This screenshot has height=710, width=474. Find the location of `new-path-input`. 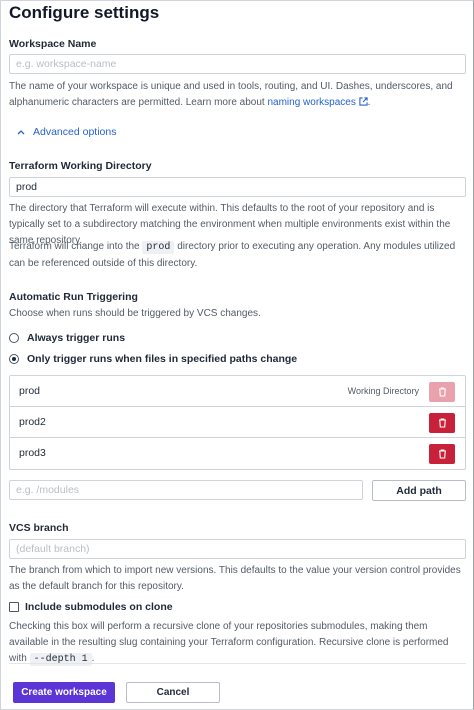

new-path-input is located at coordinates (186, 490).